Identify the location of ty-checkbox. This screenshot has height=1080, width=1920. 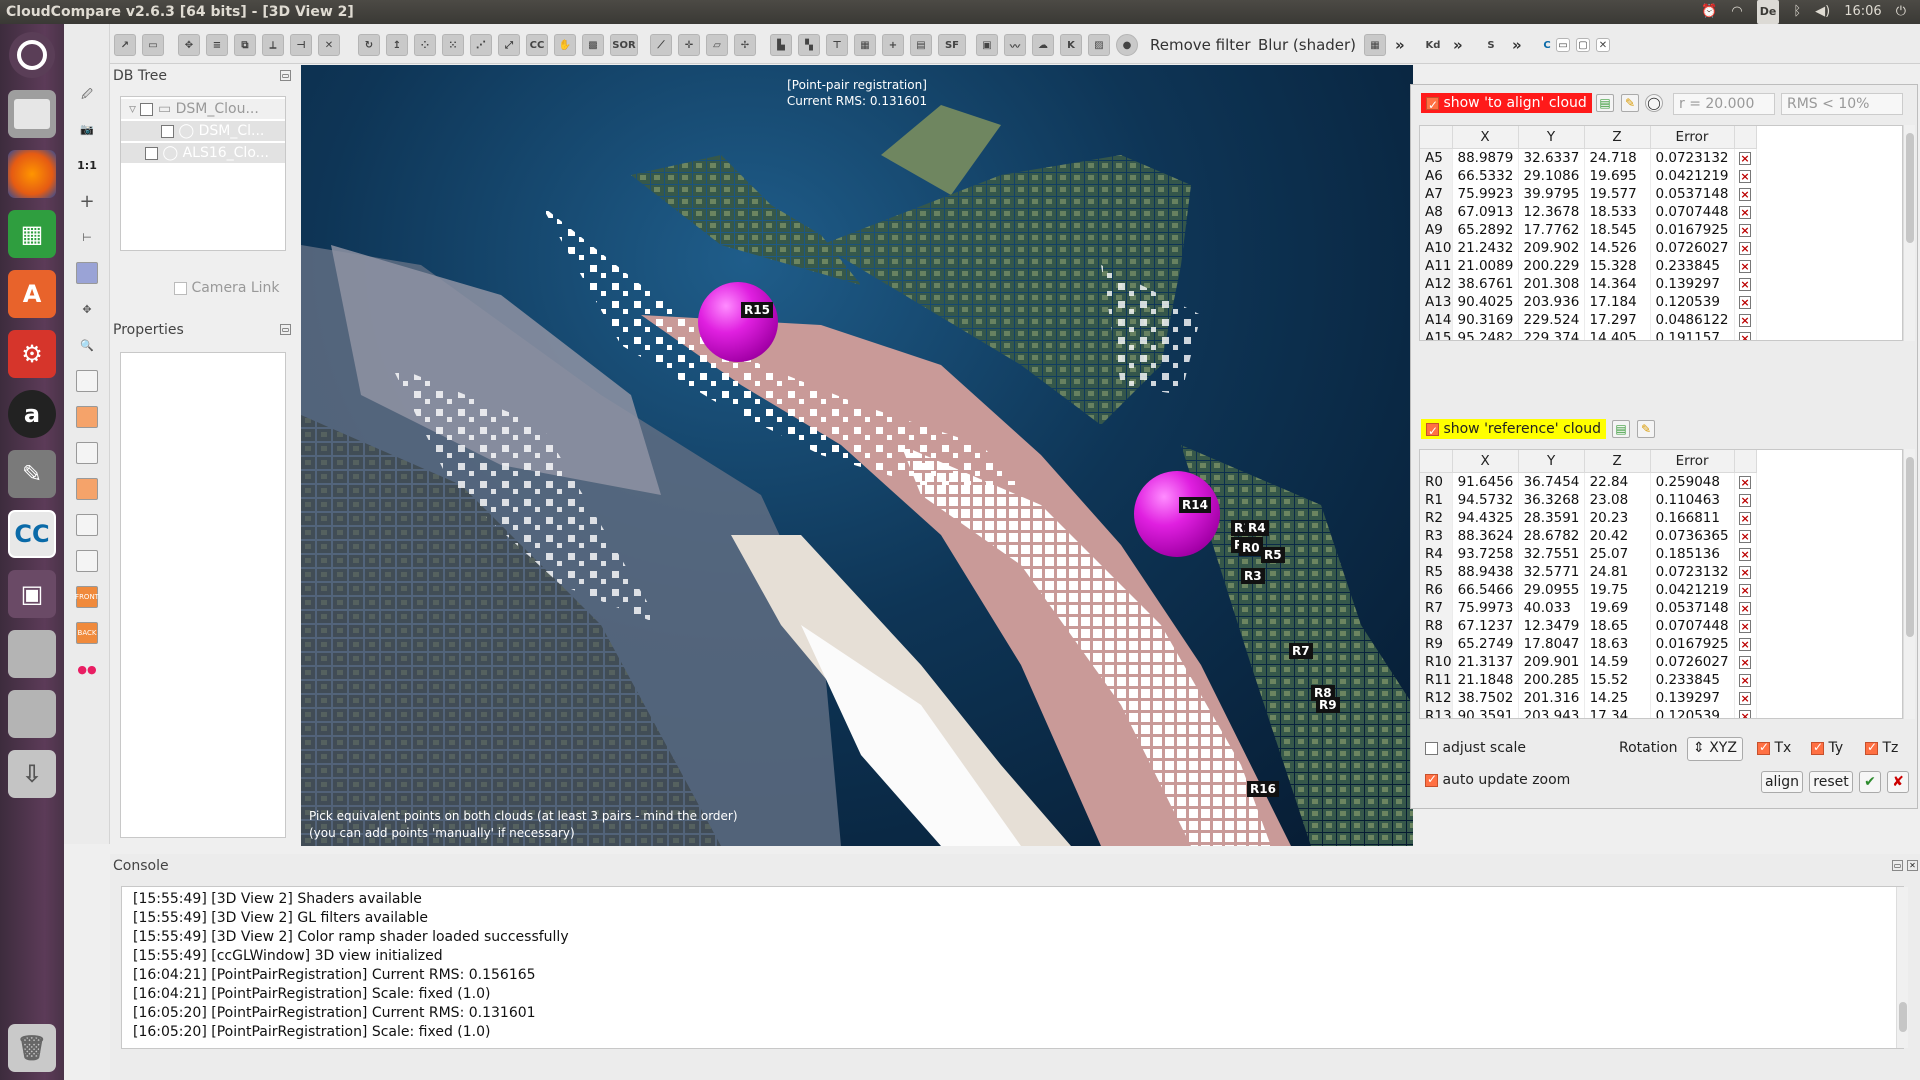
(1817, 747).